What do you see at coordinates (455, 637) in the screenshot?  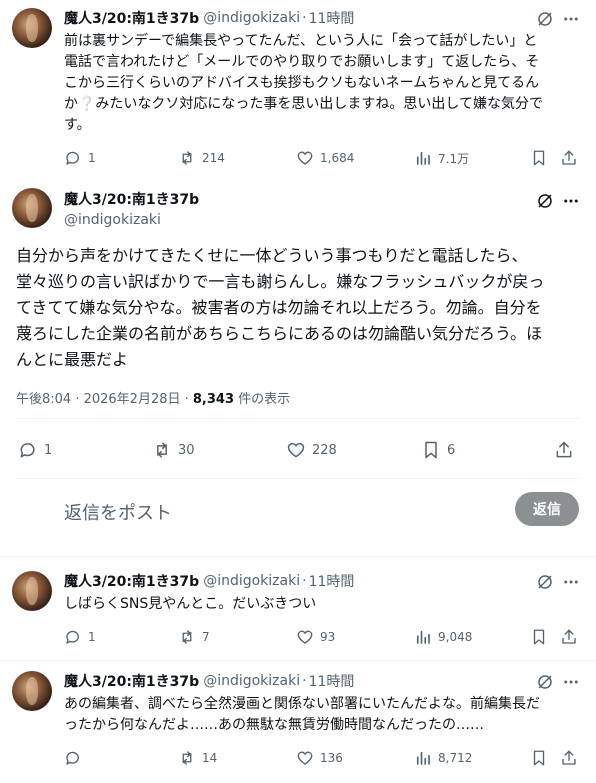 I see `views-count: 9,048` at bounding box center [455, 637].